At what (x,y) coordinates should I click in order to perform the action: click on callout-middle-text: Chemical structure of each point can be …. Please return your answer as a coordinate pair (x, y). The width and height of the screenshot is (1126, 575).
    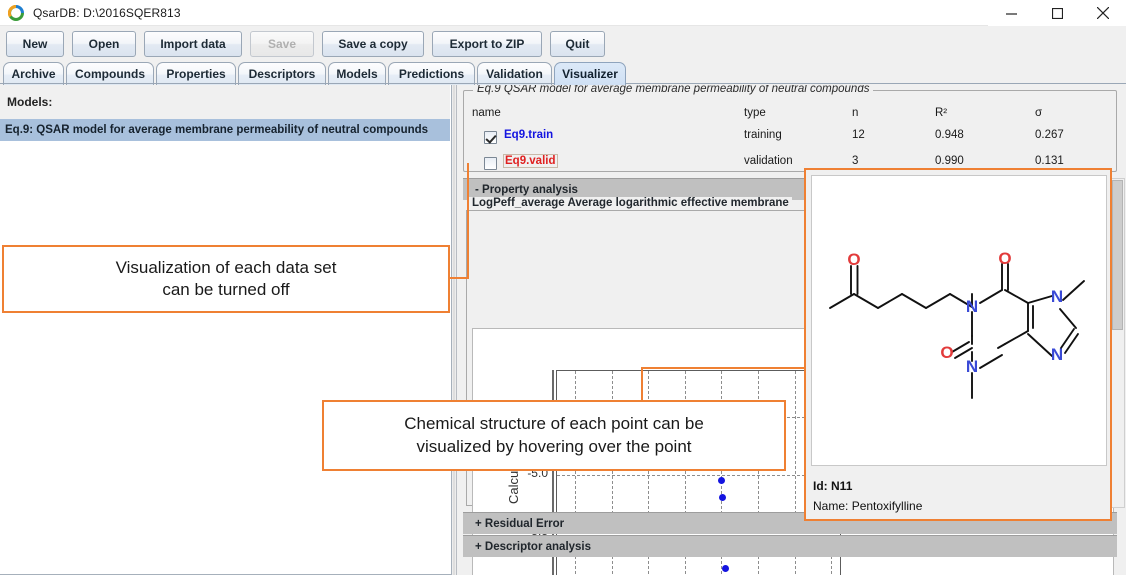
    Looking at the image, I should click on (554, 435).